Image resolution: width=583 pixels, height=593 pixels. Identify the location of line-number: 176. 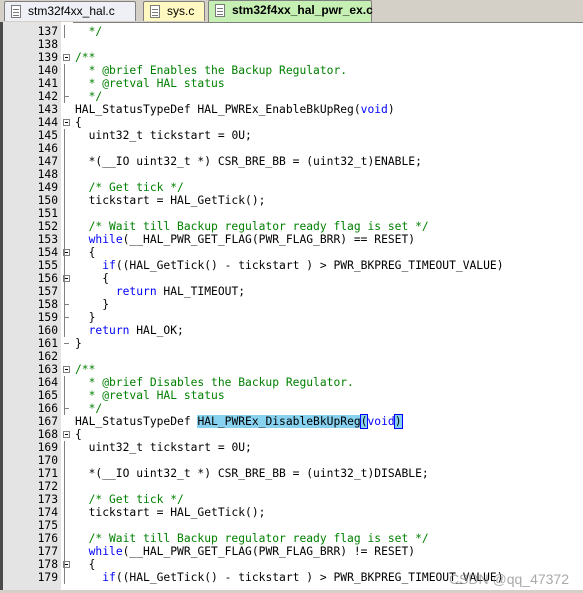
(47, 538).